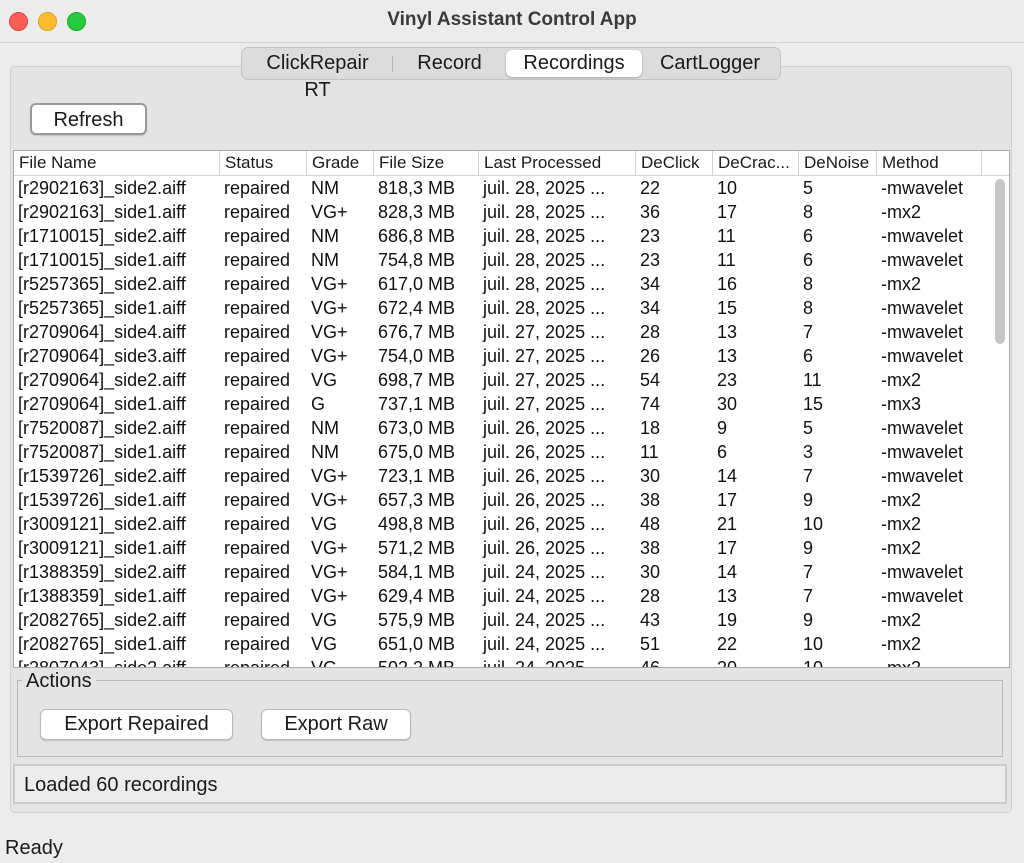  I want to click on file-size-cell: 672,4 MB, so click(417, 308).